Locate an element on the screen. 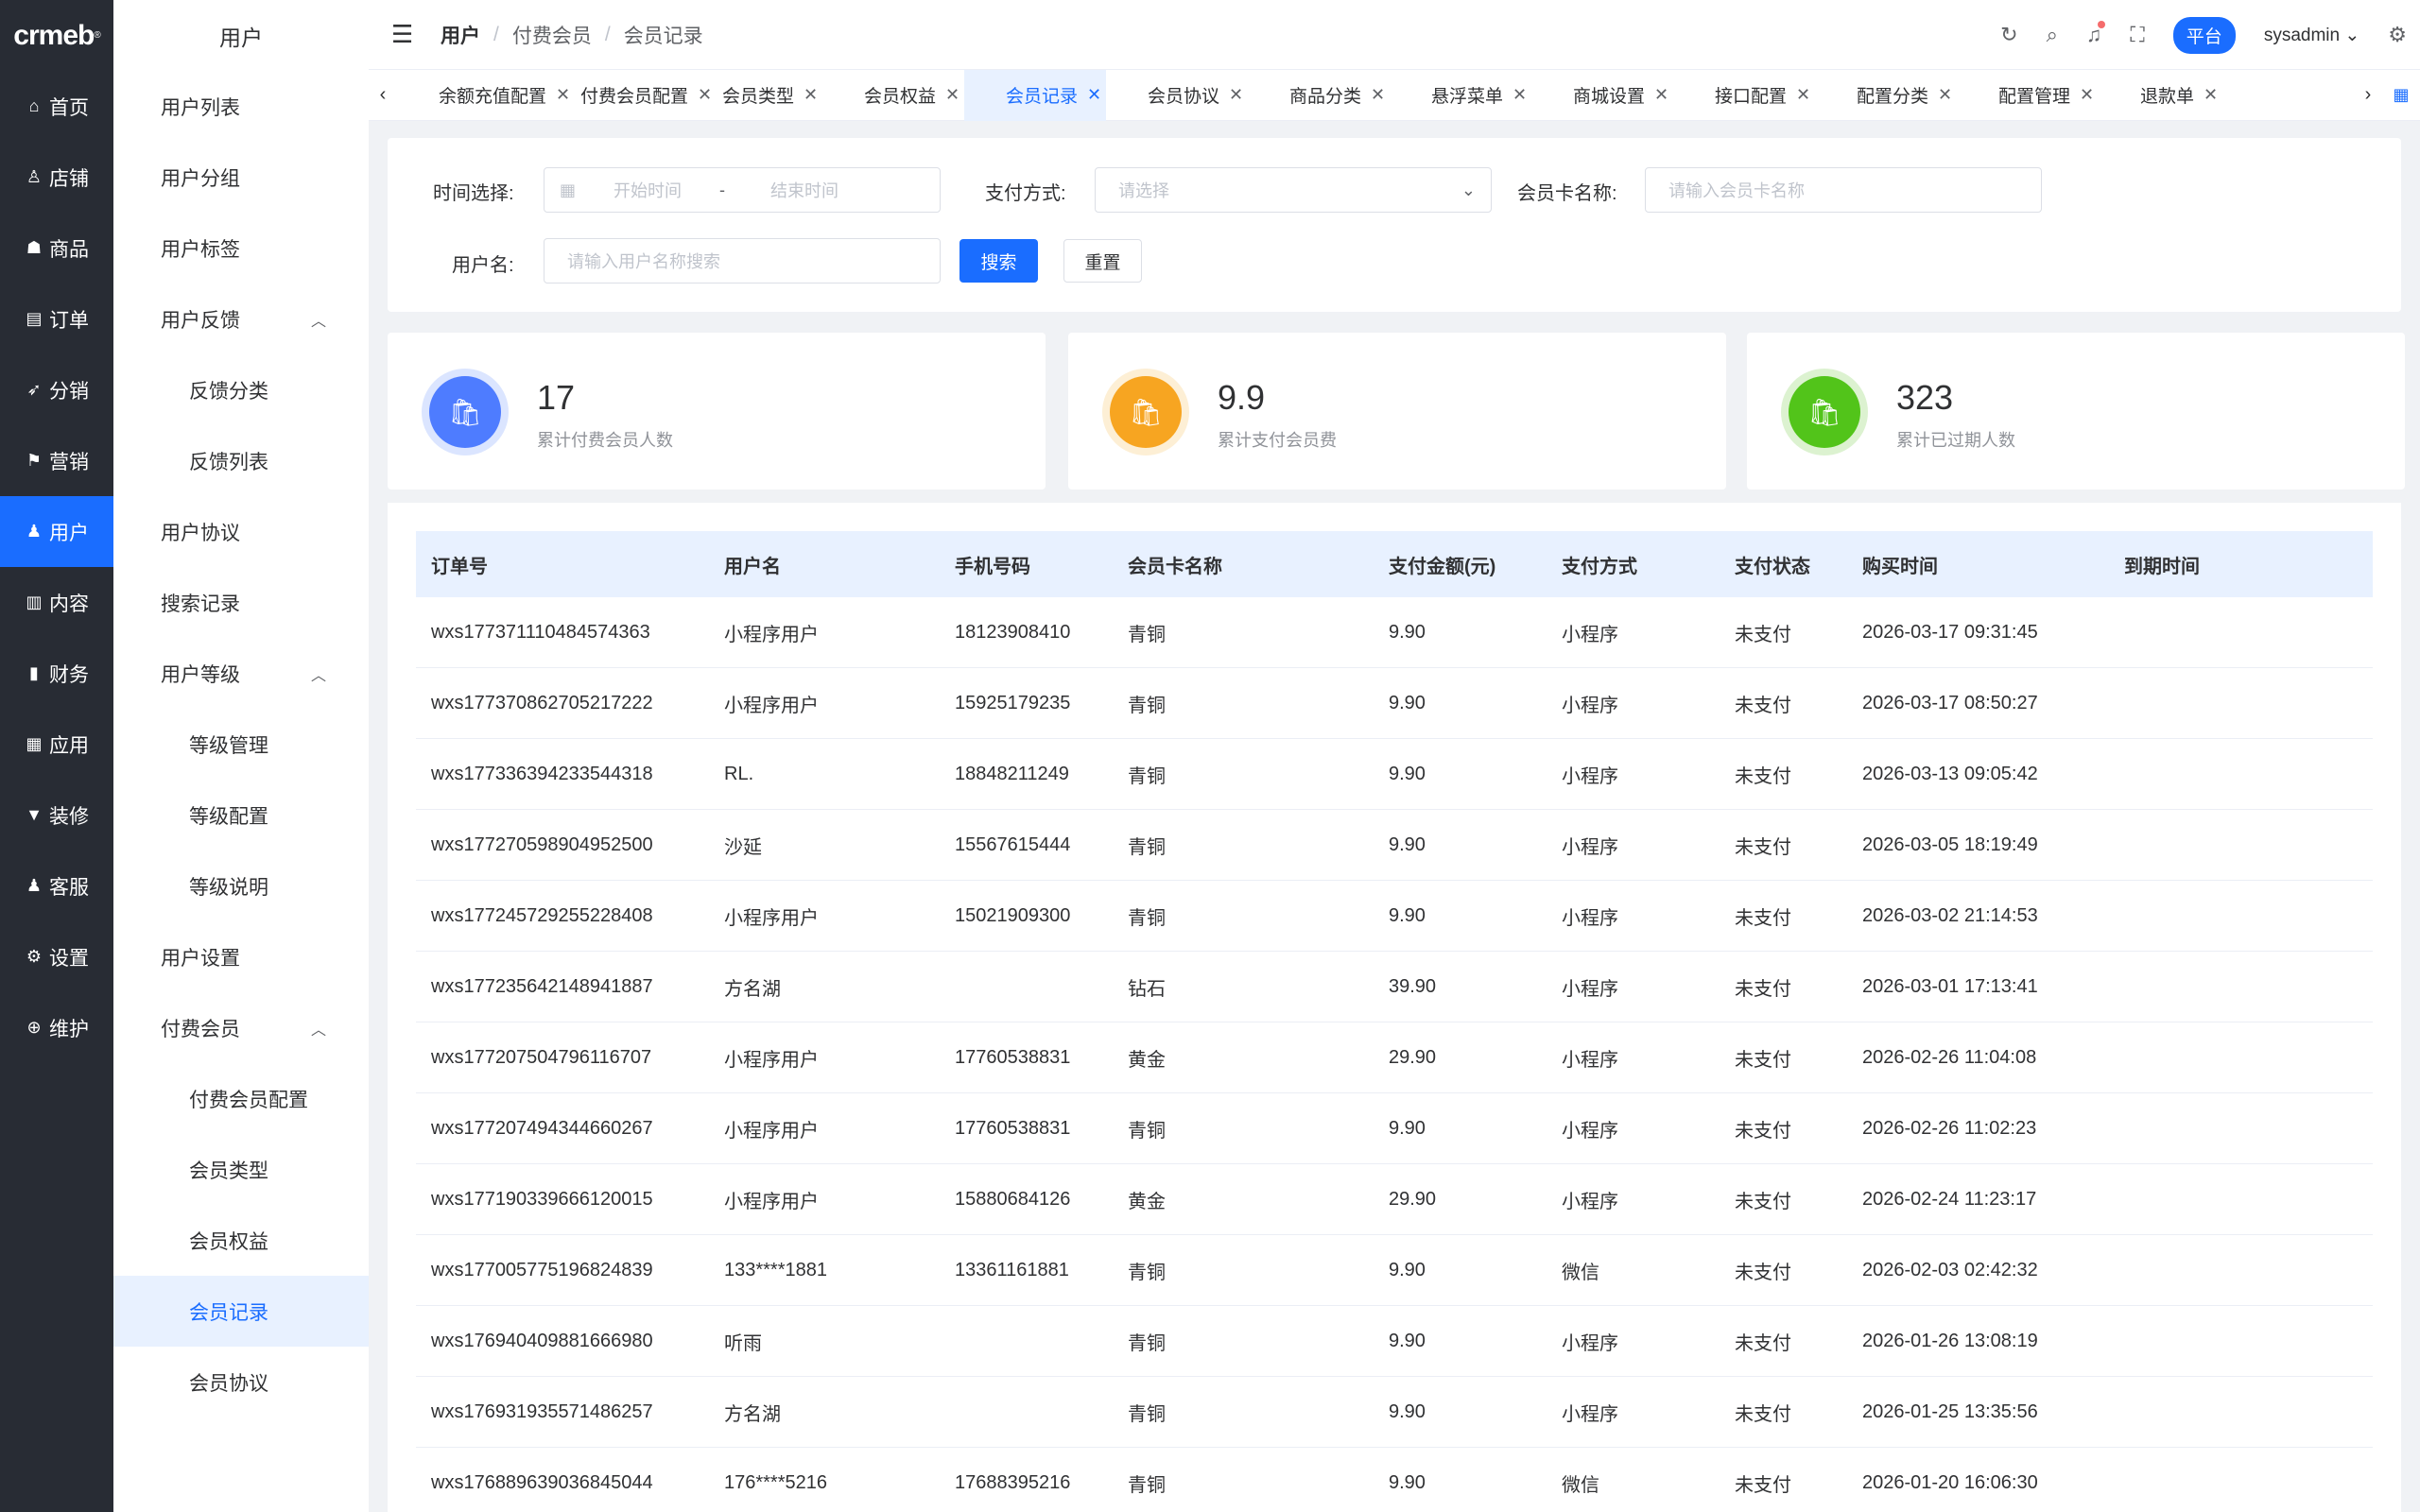  stat-value: 17 is located at coordinates (557, 397).